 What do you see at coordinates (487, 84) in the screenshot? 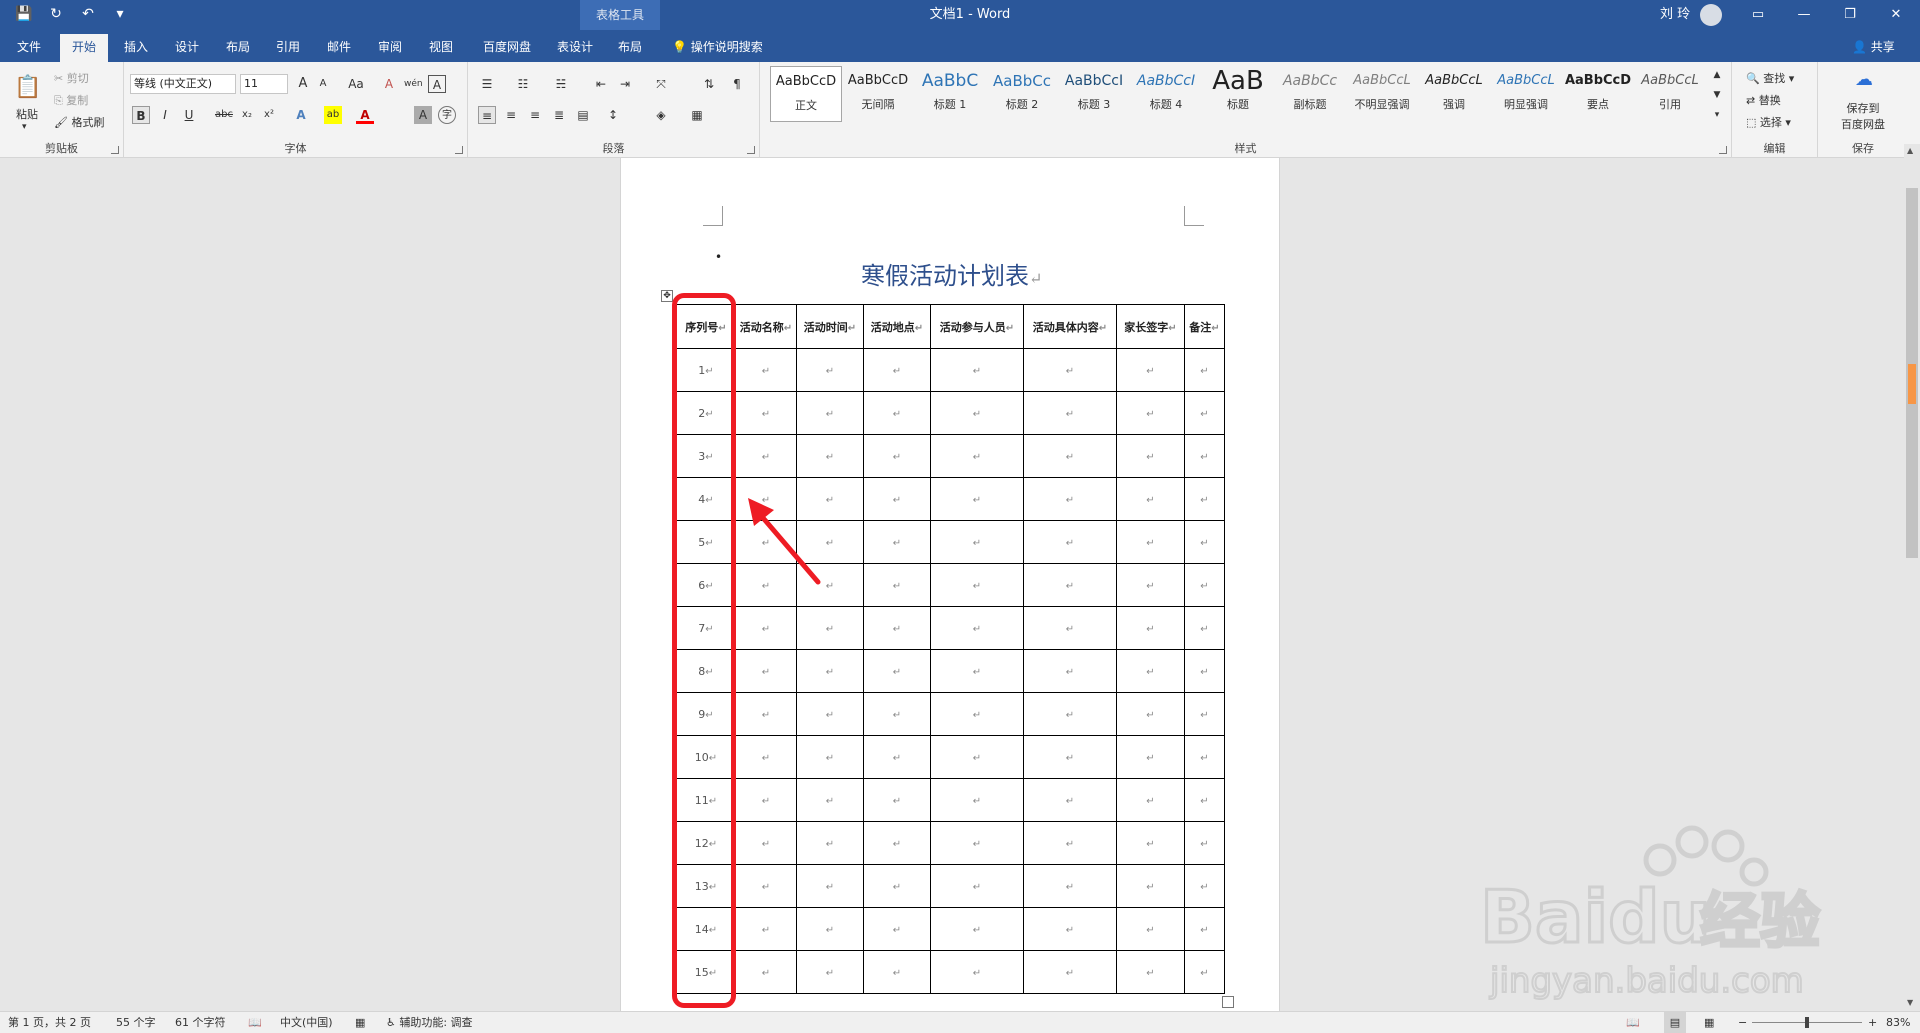
I see `bullets-icon: ☰` at bounding box center [487, 84].